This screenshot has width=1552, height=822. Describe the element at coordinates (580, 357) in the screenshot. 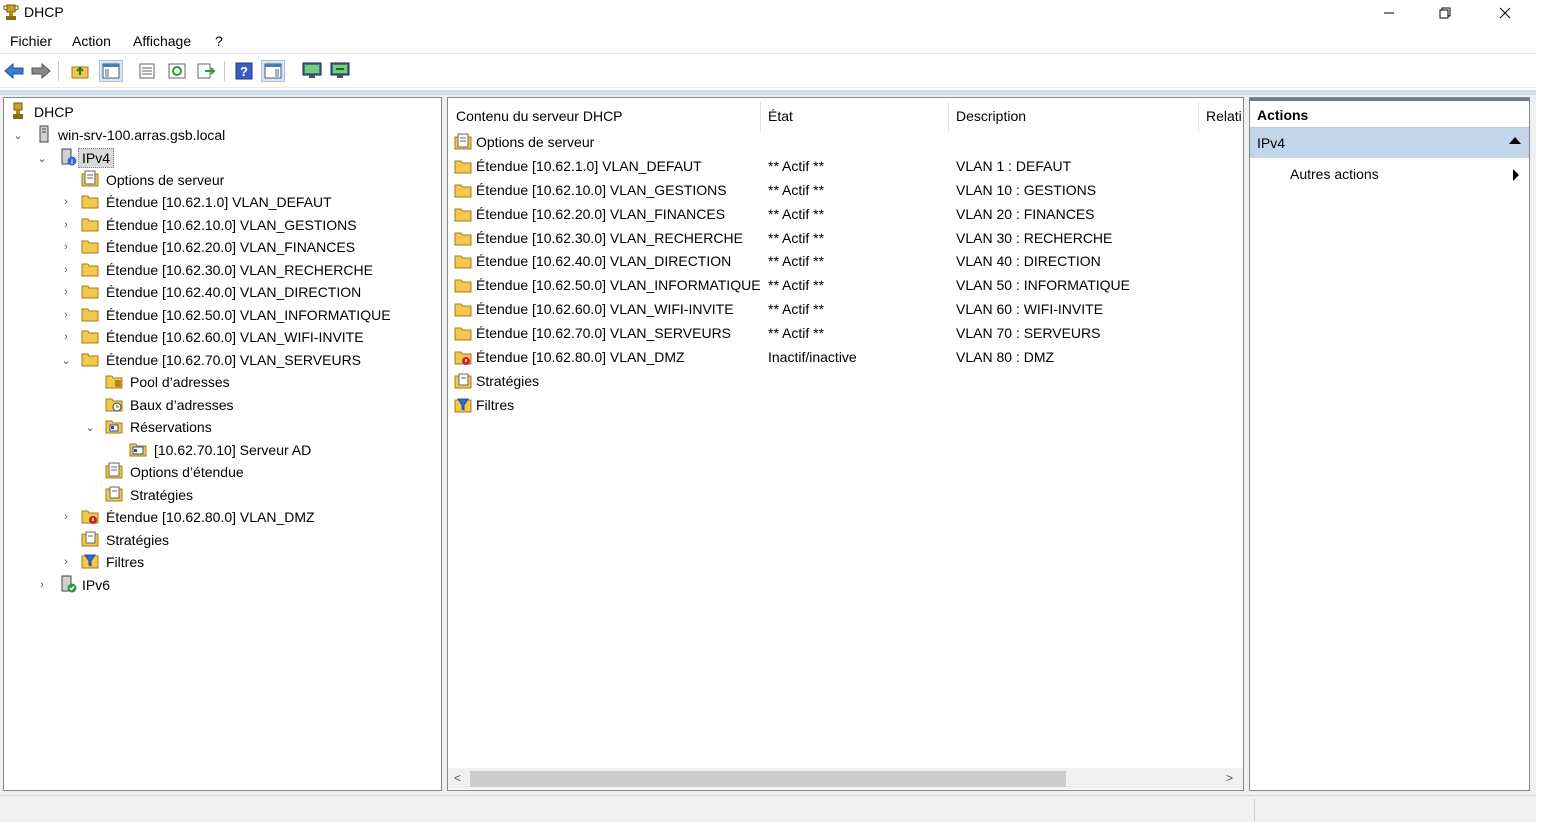

I see `cell-name: Étendue [10.62.80.0] VLAN_DMZ` at that location.